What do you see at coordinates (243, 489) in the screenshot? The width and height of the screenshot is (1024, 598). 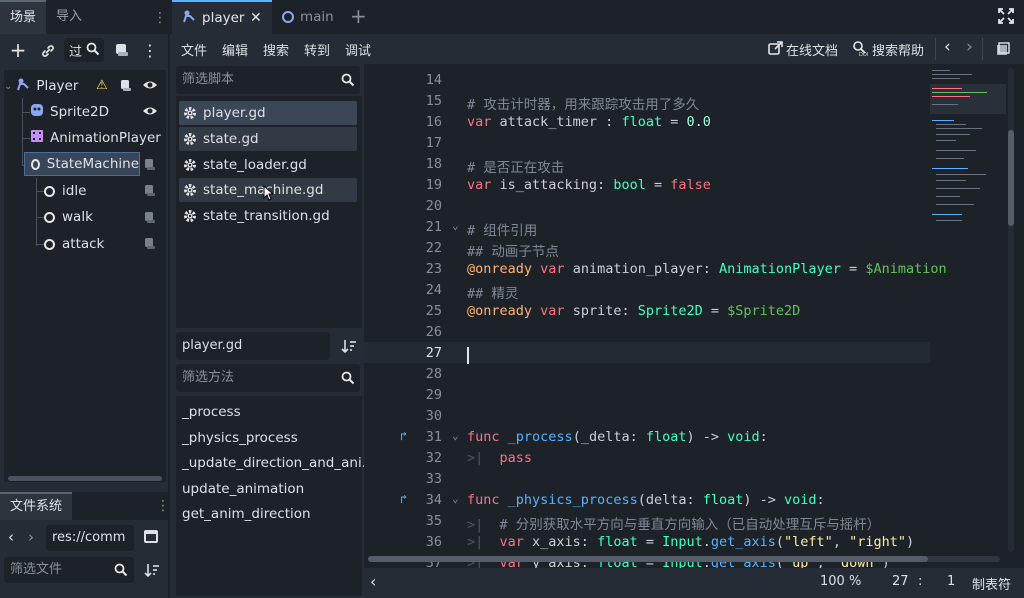 I see `method-item: update_animation` at bounding box center [243, 489].